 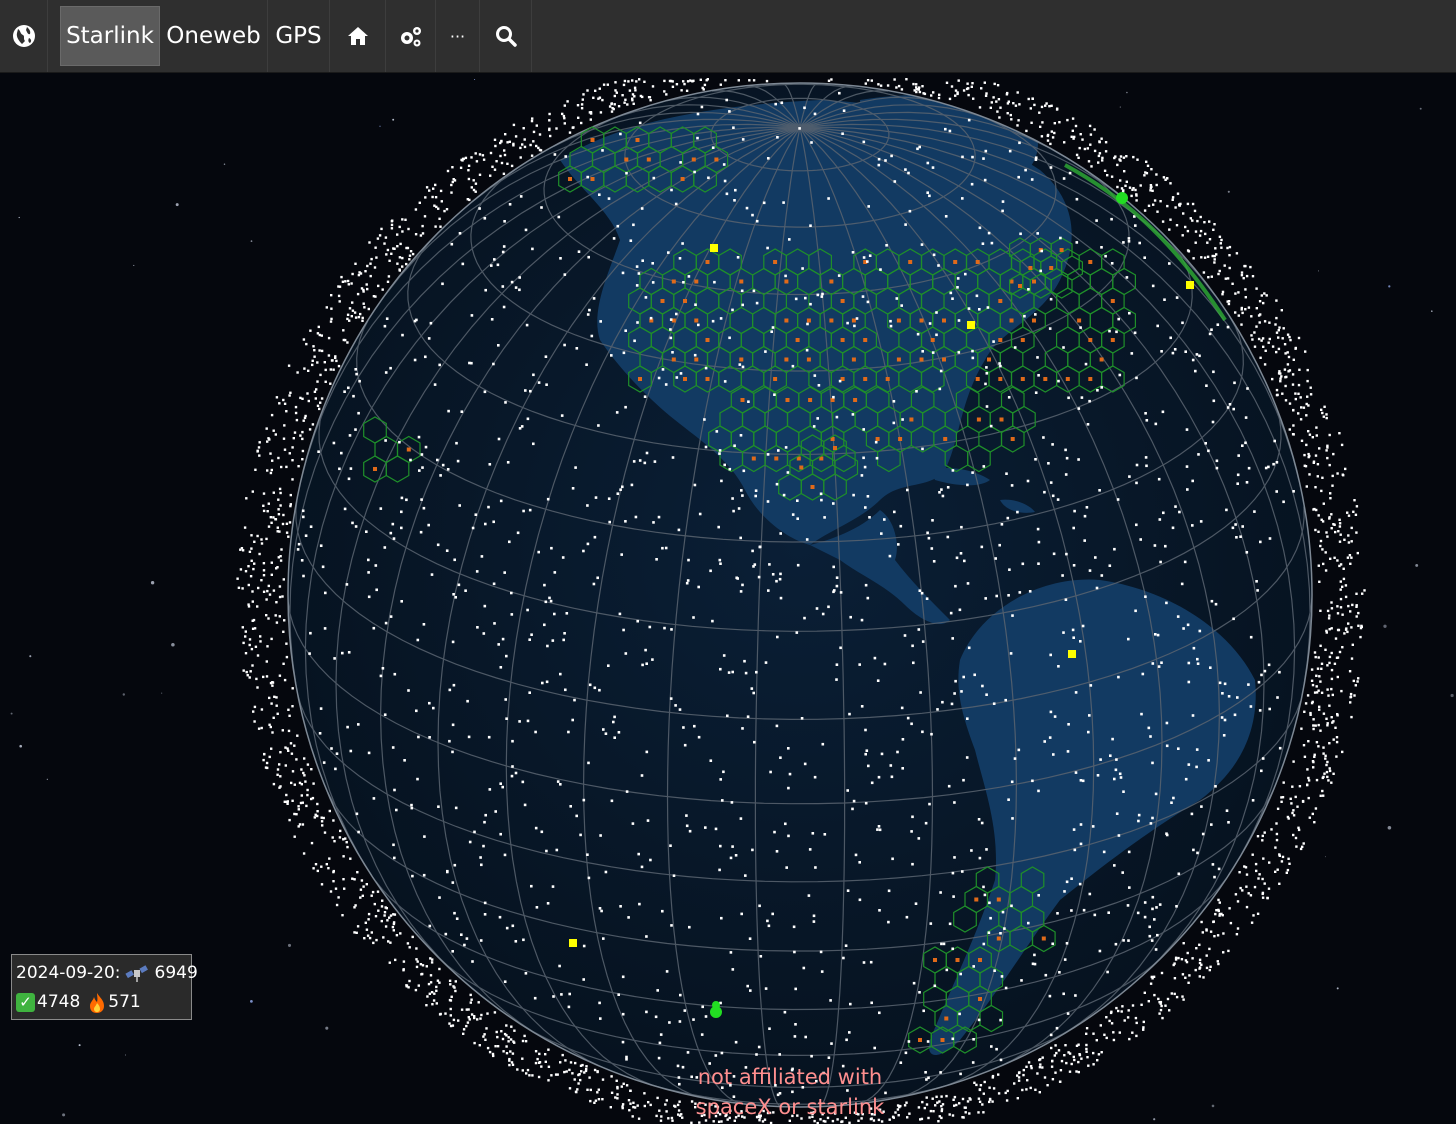 I want to click on home-icon, so click(x=358, y=36).